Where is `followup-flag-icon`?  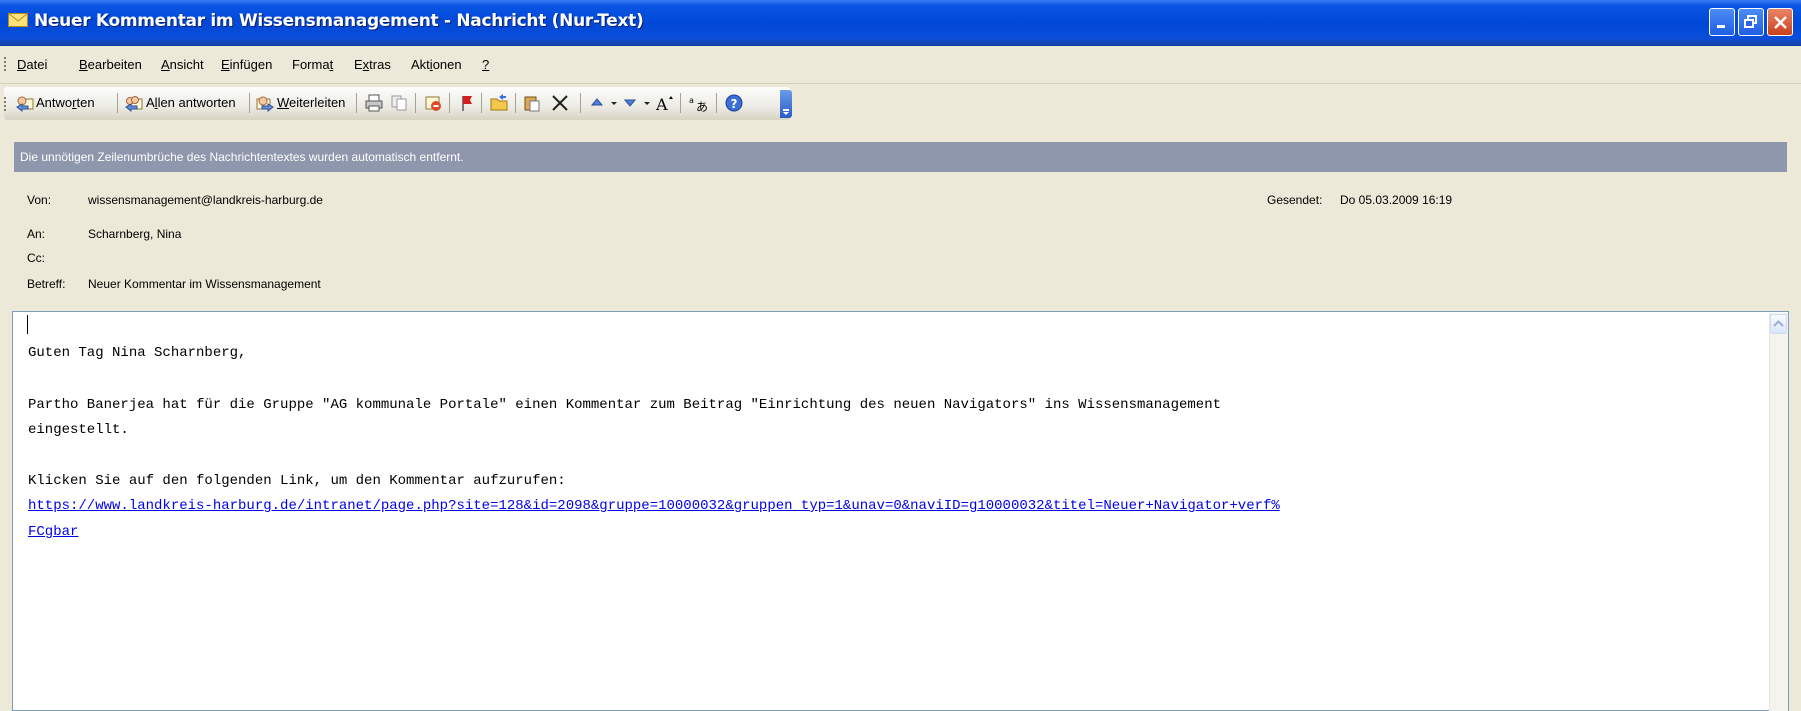
followup-flag-icon is located at coordinates (467, 103).